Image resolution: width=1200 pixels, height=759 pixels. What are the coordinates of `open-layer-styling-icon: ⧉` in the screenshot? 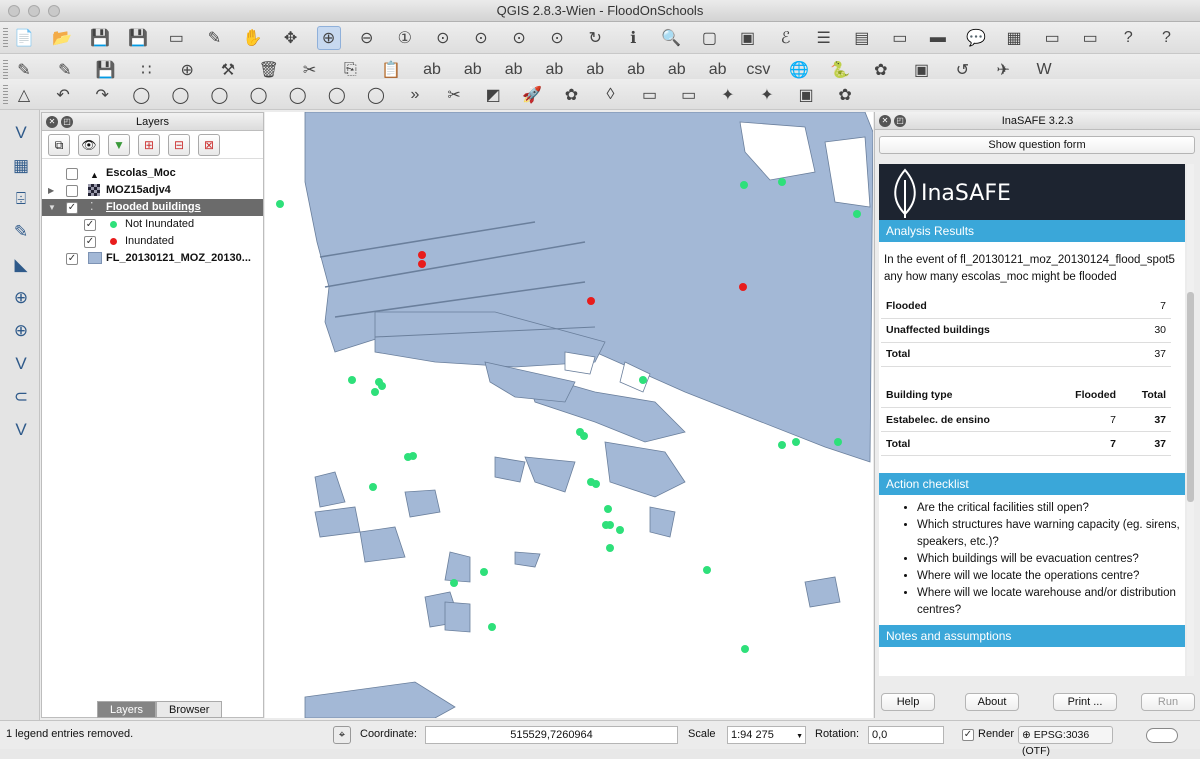 It's located at (59, 145).